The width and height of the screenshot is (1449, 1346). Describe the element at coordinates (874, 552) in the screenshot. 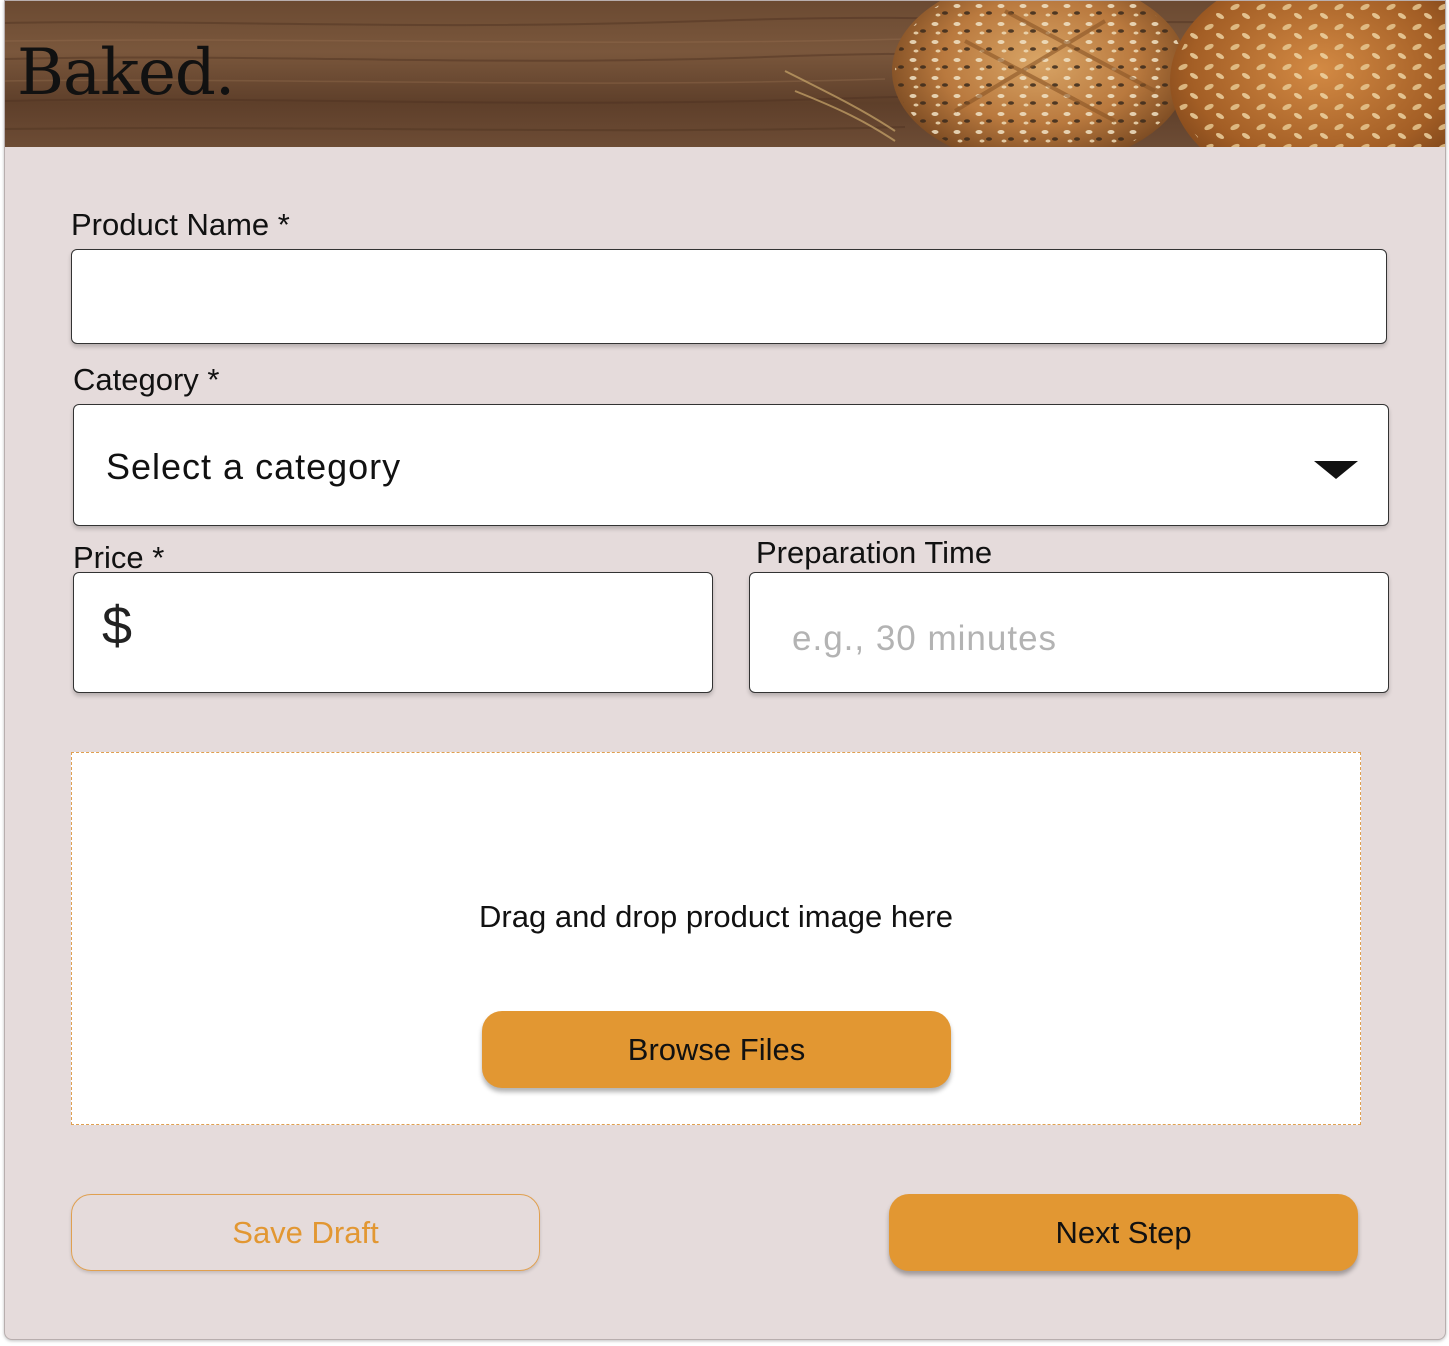

I see `prep-time-label: Preparation Time` at that location.